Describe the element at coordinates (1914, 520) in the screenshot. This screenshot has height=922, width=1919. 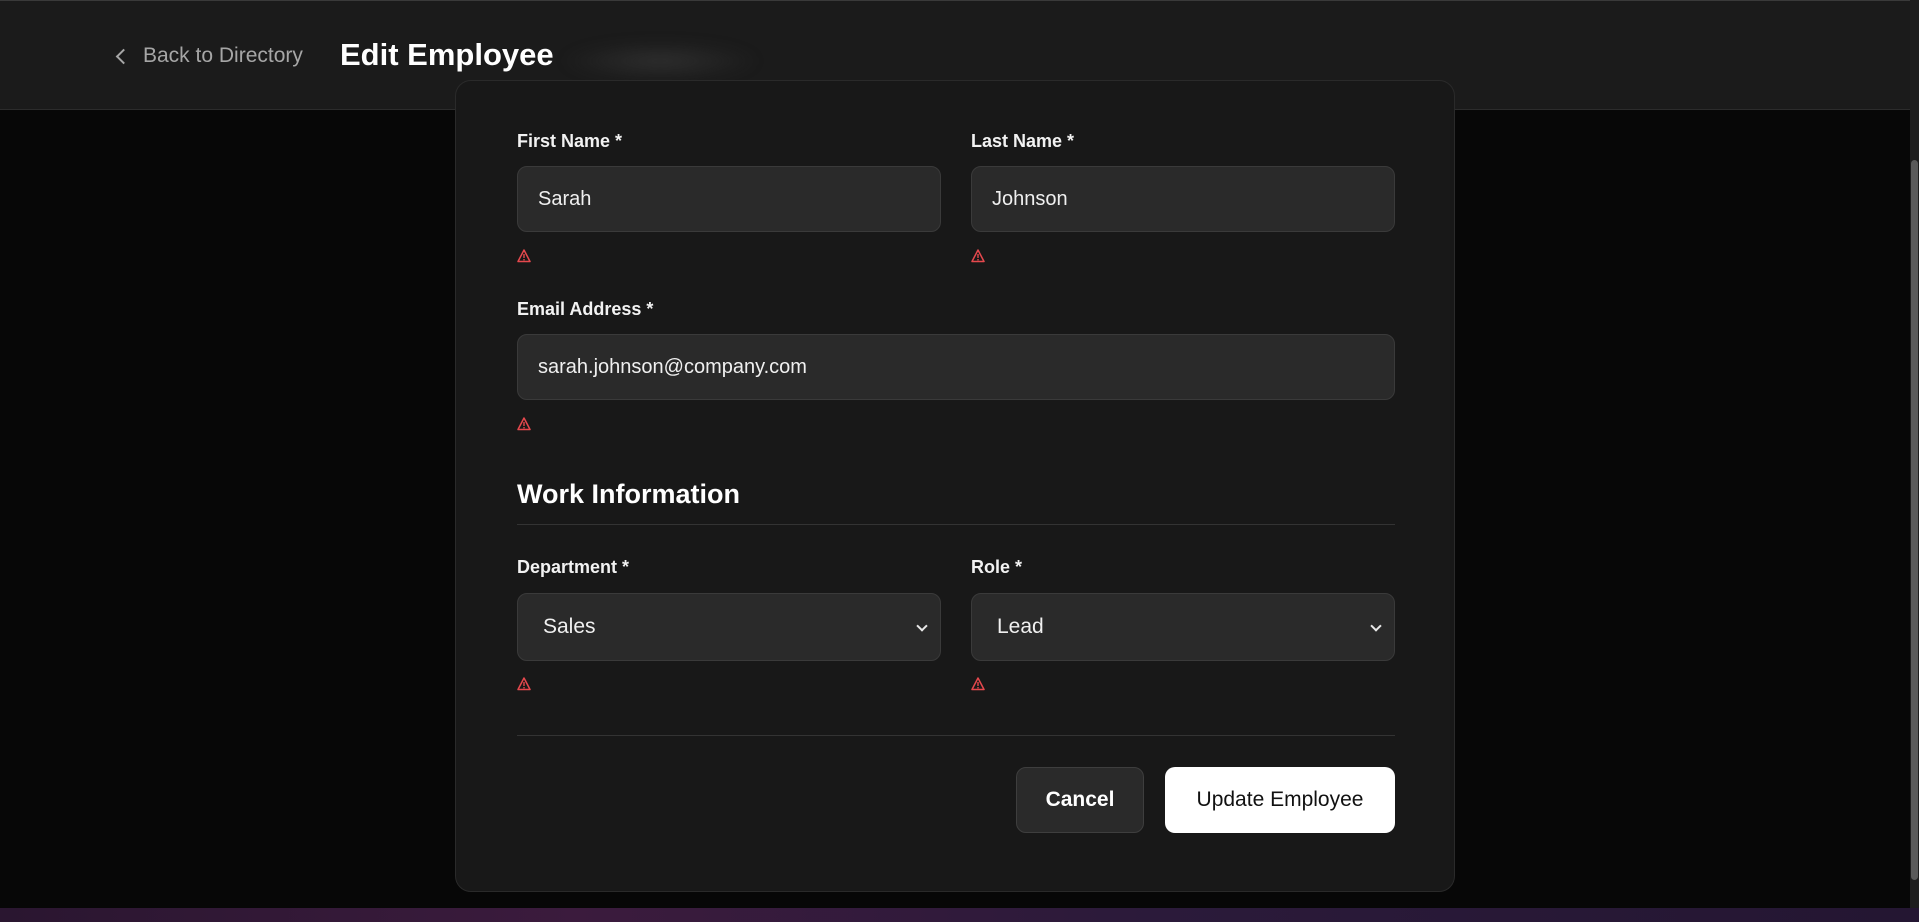
I see `scrollbar-thumb` at that location.